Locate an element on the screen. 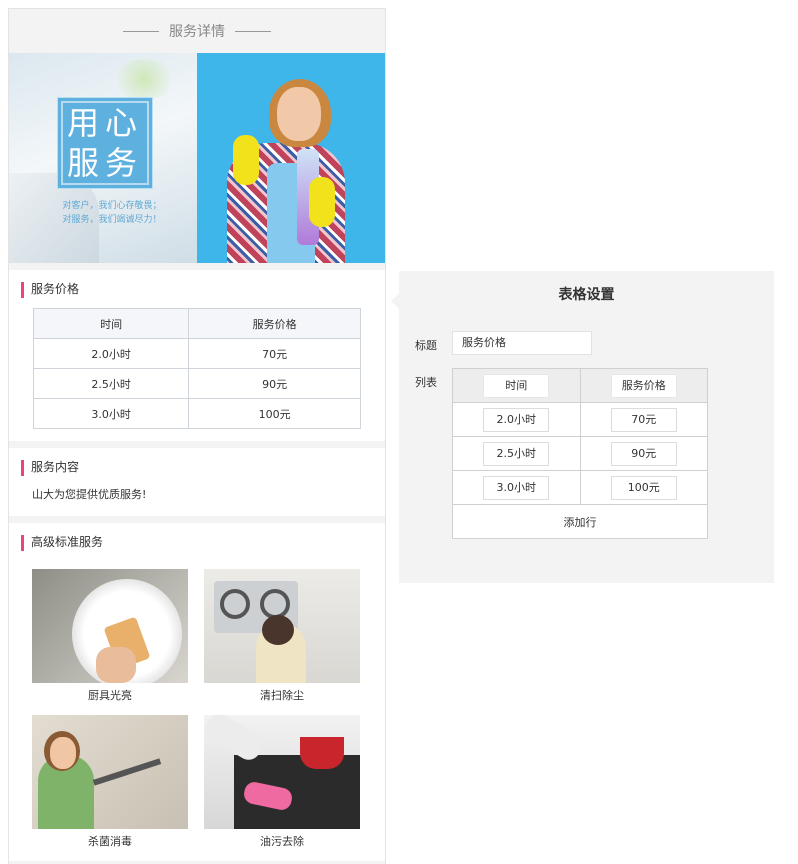 This screenshot has height=864, width=798. cell-price: 70元 is located at coordinates (274, 353).